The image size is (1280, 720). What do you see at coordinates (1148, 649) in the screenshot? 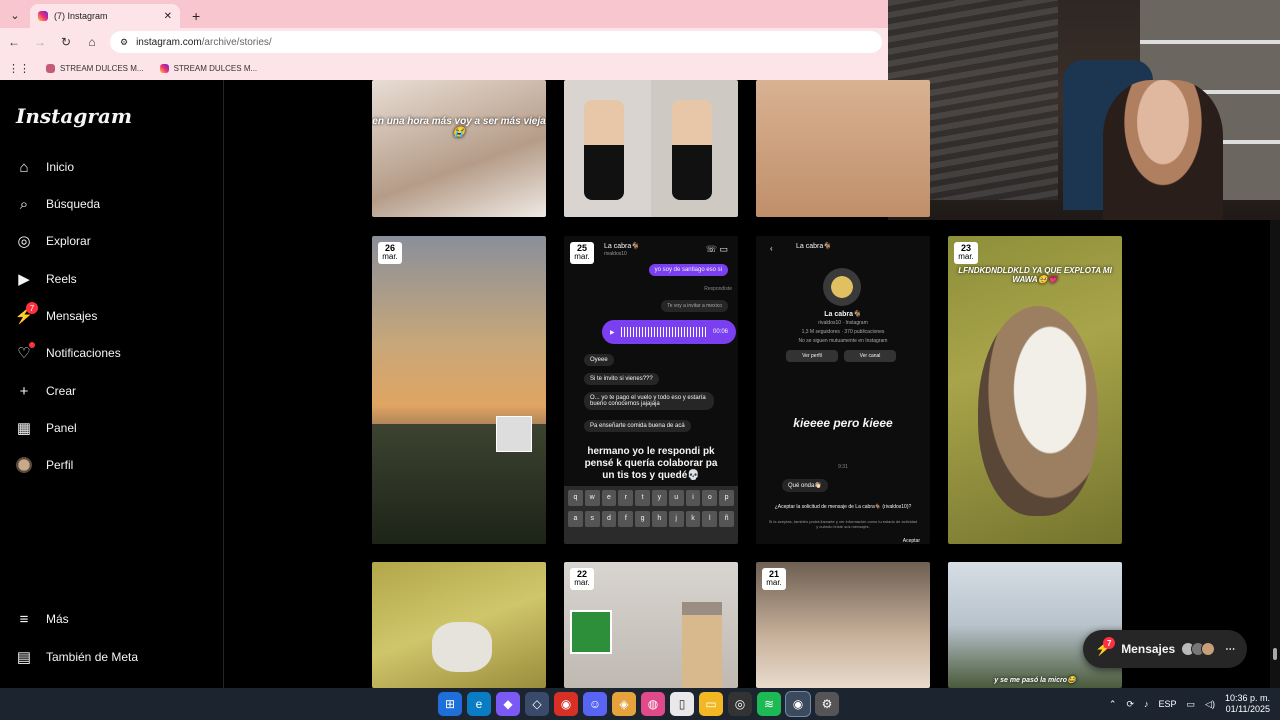
I see `messages-label: Mensajes` at bounding box center [1148, 649].